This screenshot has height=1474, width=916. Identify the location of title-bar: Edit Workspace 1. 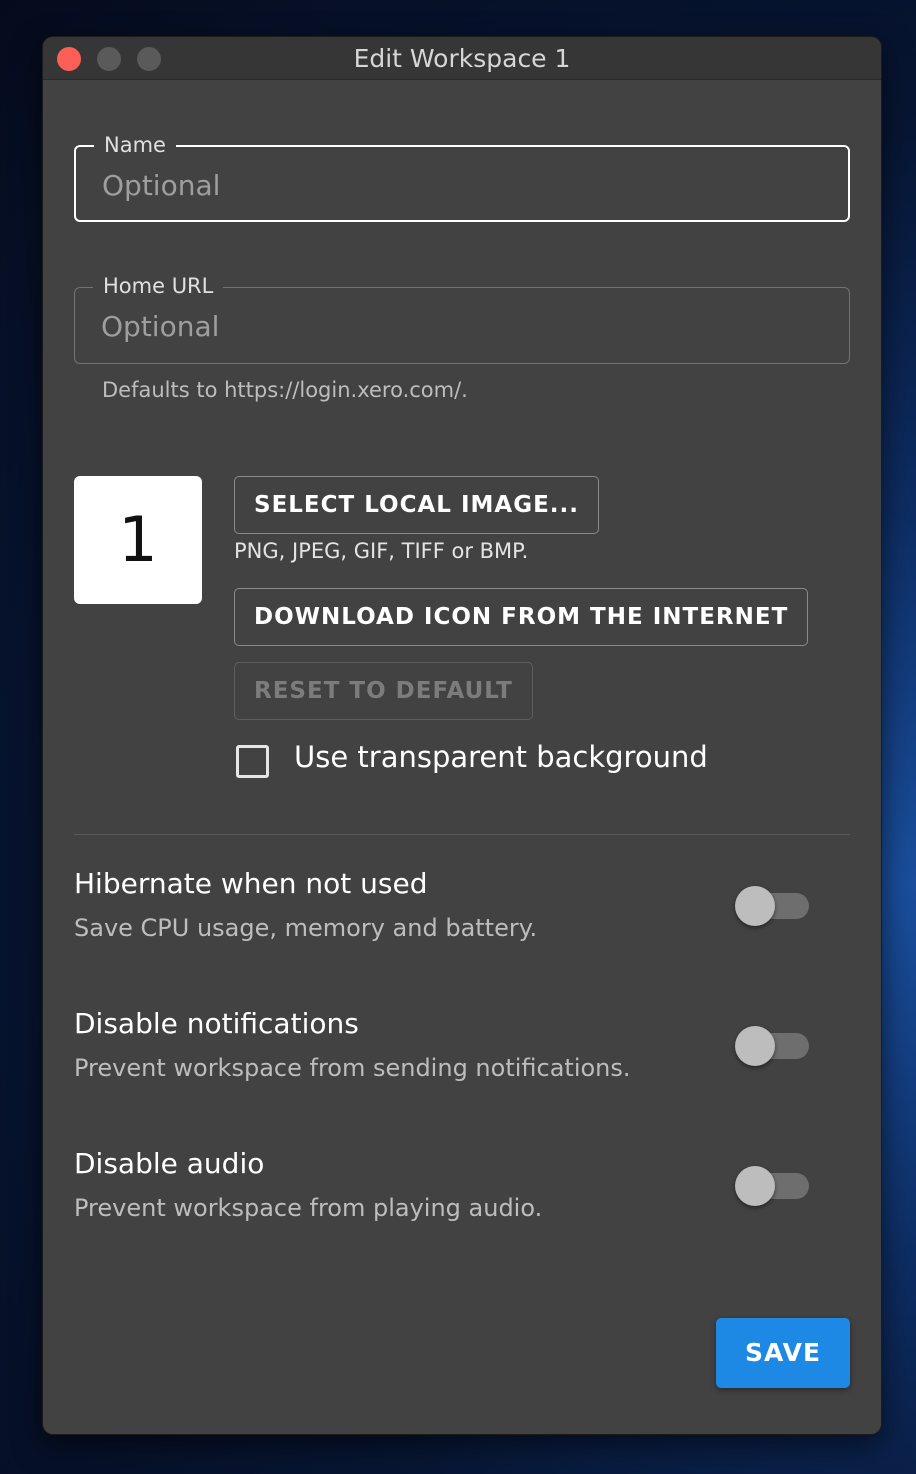
(462, 58).